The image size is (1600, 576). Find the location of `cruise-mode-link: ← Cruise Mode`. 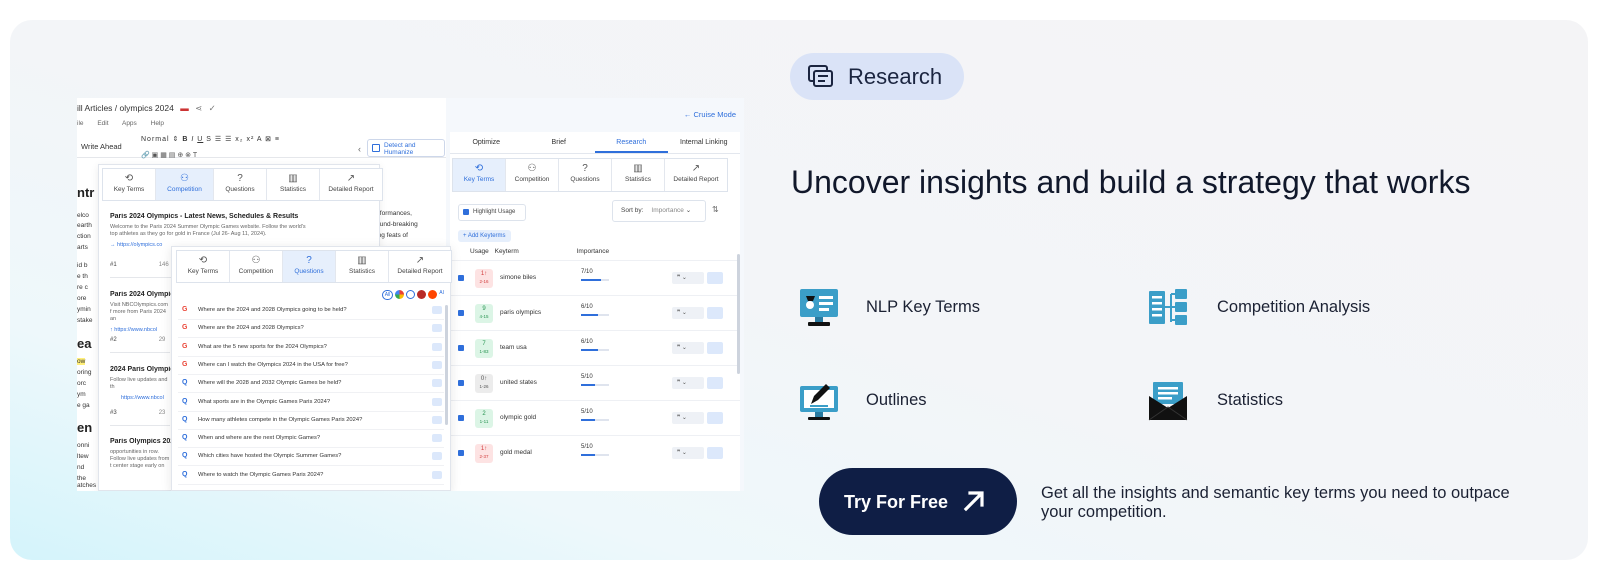

cruise-mode-link: ← Cruise Mode is located at coordinates (710, 114).